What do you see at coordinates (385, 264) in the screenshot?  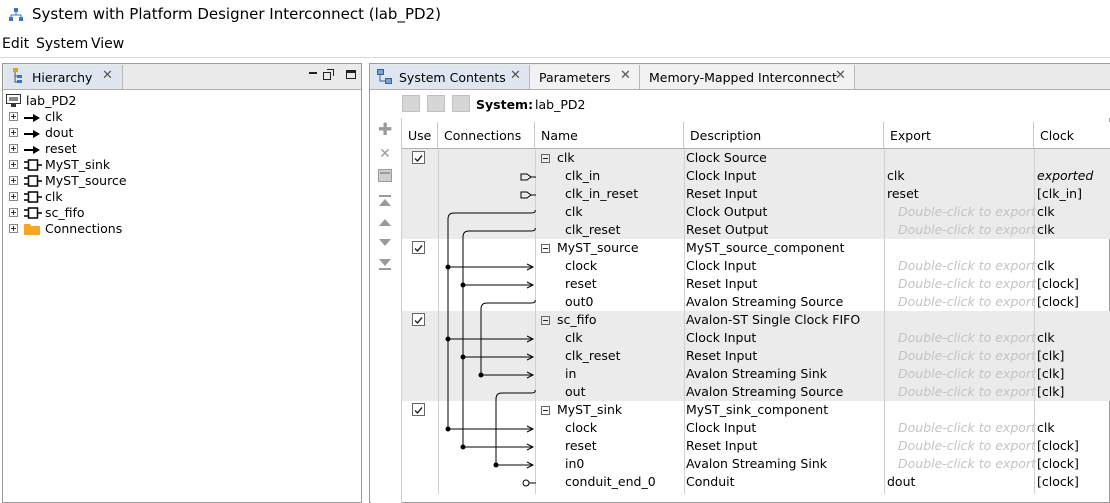 I see `move-bottom-icon` at bounding box center [385, 264].